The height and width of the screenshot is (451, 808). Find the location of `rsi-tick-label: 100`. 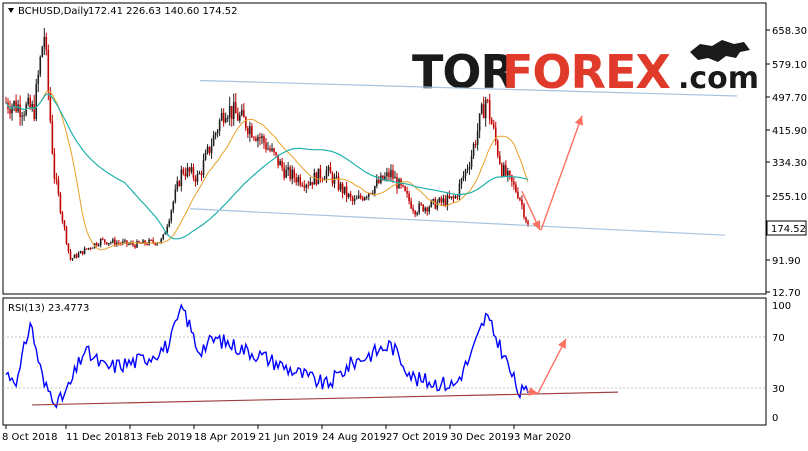

rsi-tick-label: 100 is located at coordinates (781, 306).